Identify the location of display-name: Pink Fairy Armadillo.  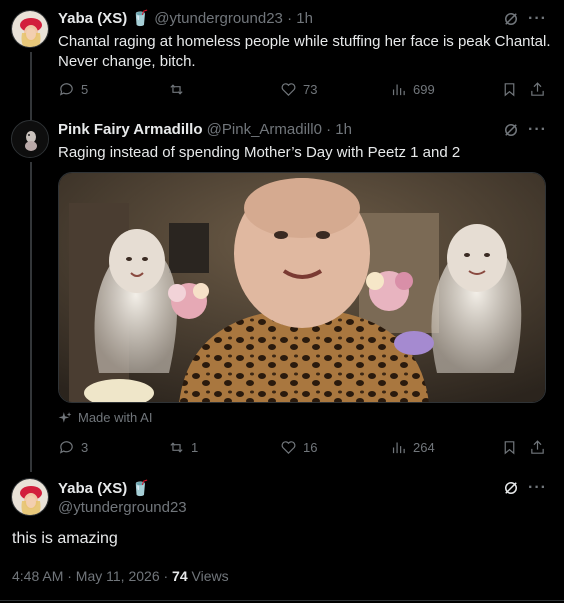
(130, 129).